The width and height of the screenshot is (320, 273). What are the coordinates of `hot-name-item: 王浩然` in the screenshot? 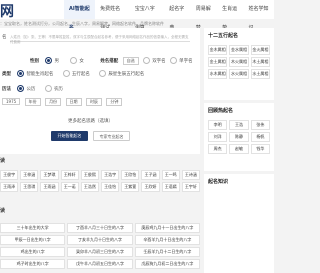 It's located at (89, 187).